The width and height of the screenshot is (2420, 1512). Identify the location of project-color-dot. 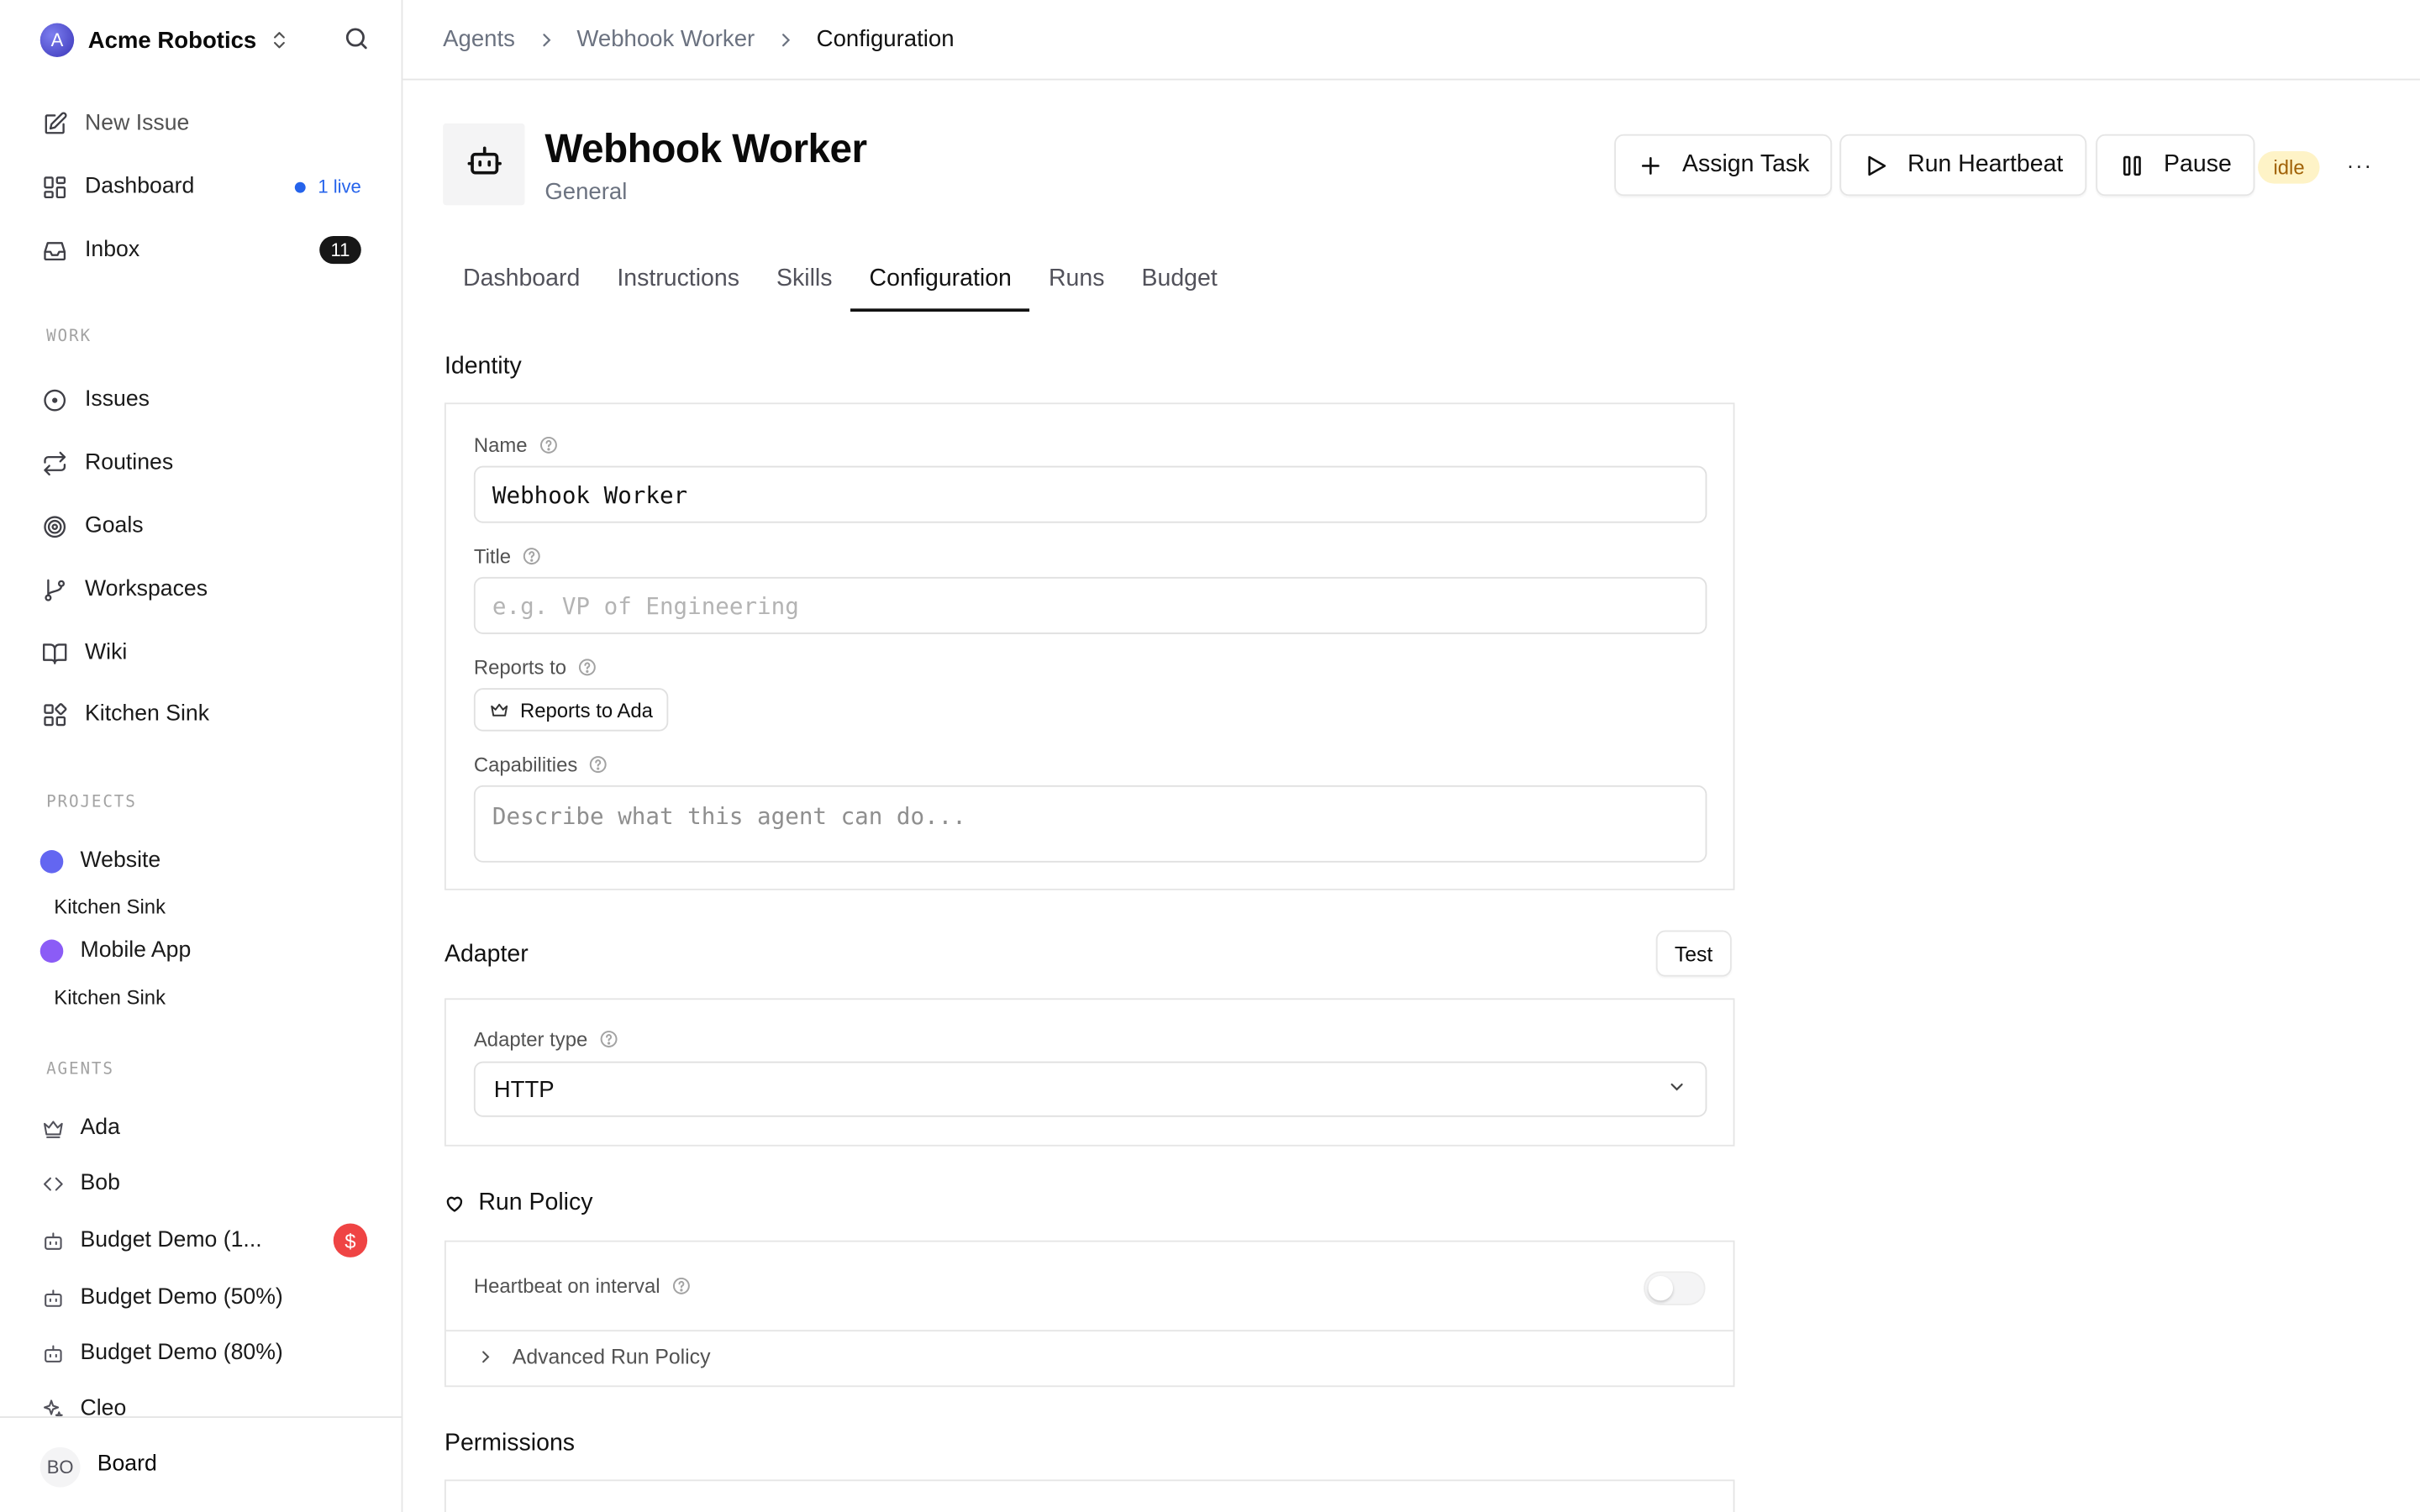
(52, 861).